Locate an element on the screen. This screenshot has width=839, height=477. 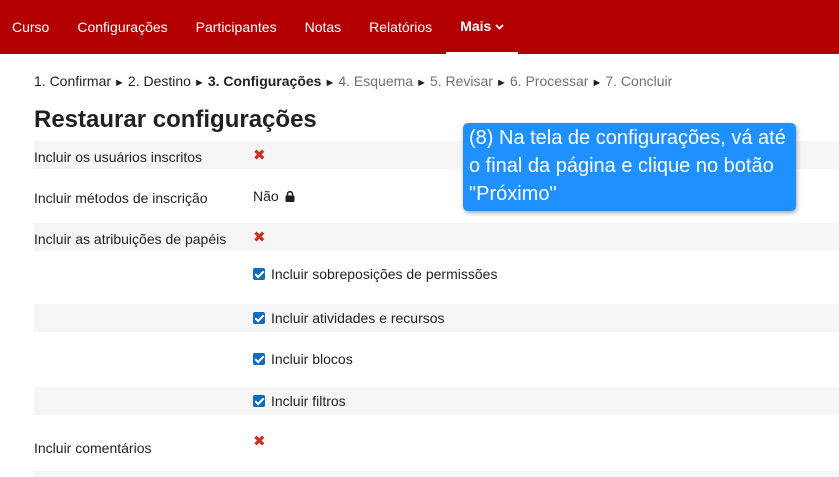
setting-label: Incluir comentários is located at coordinates (93, 448).